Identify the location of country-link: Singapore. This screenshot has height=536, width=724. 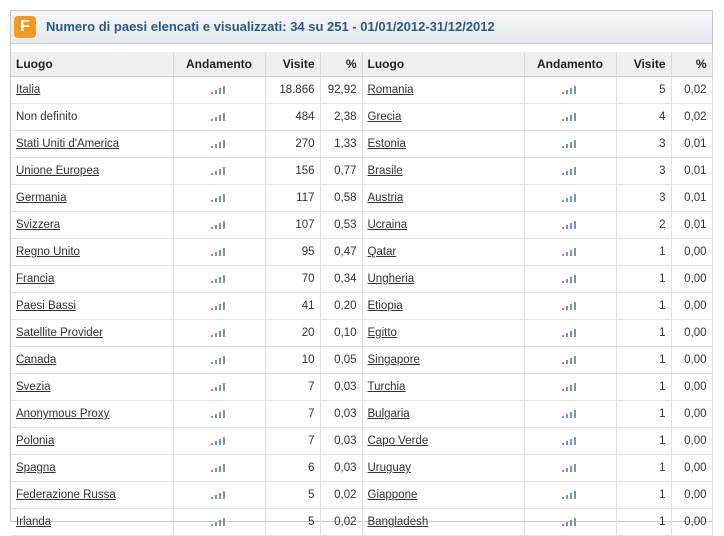
(394, 360).